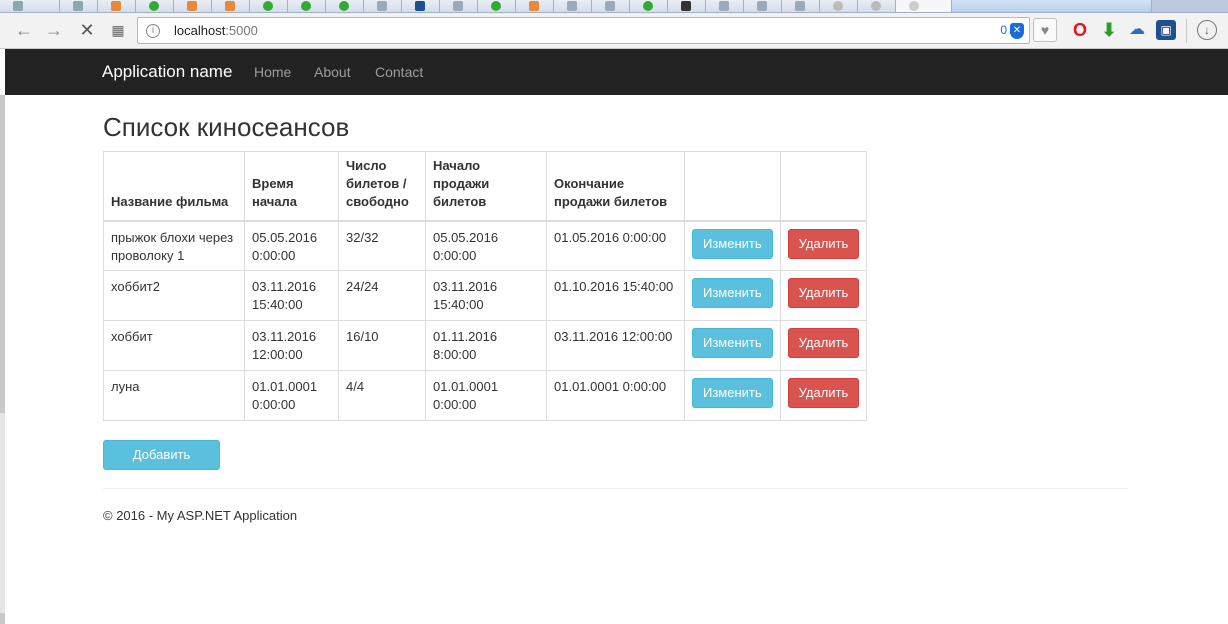 This screenshot has width=1228, height=624. Describe the element at coordinates (24, 30) in the screenshot. I see `back-arrow-icon: ←` at that location.